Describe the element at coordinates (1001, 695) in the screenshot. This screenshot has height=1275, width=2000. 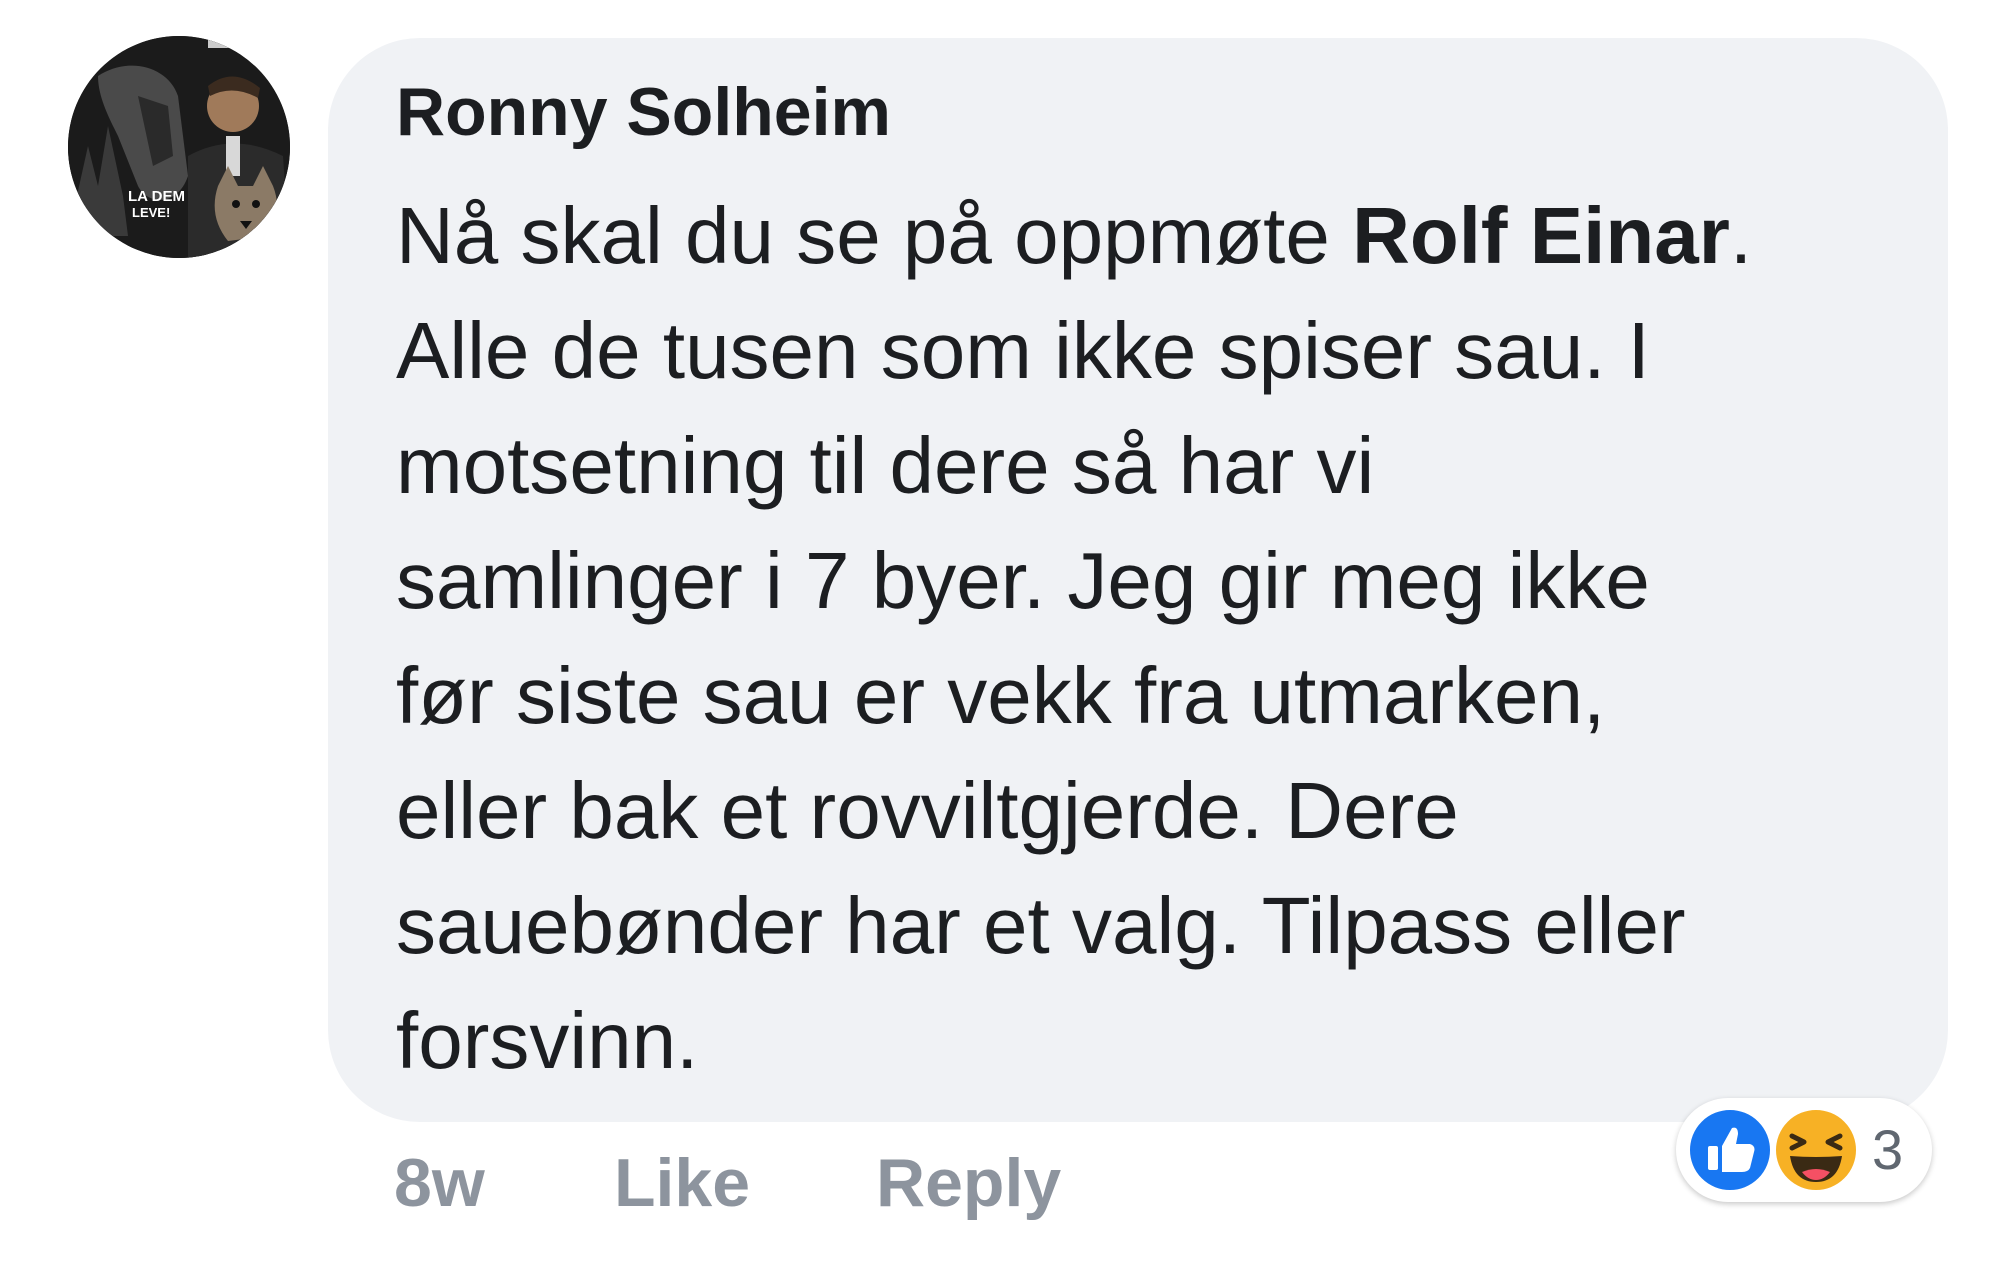
I see `comment-line: før siste sau er vekk fra utmarken,` at that location.